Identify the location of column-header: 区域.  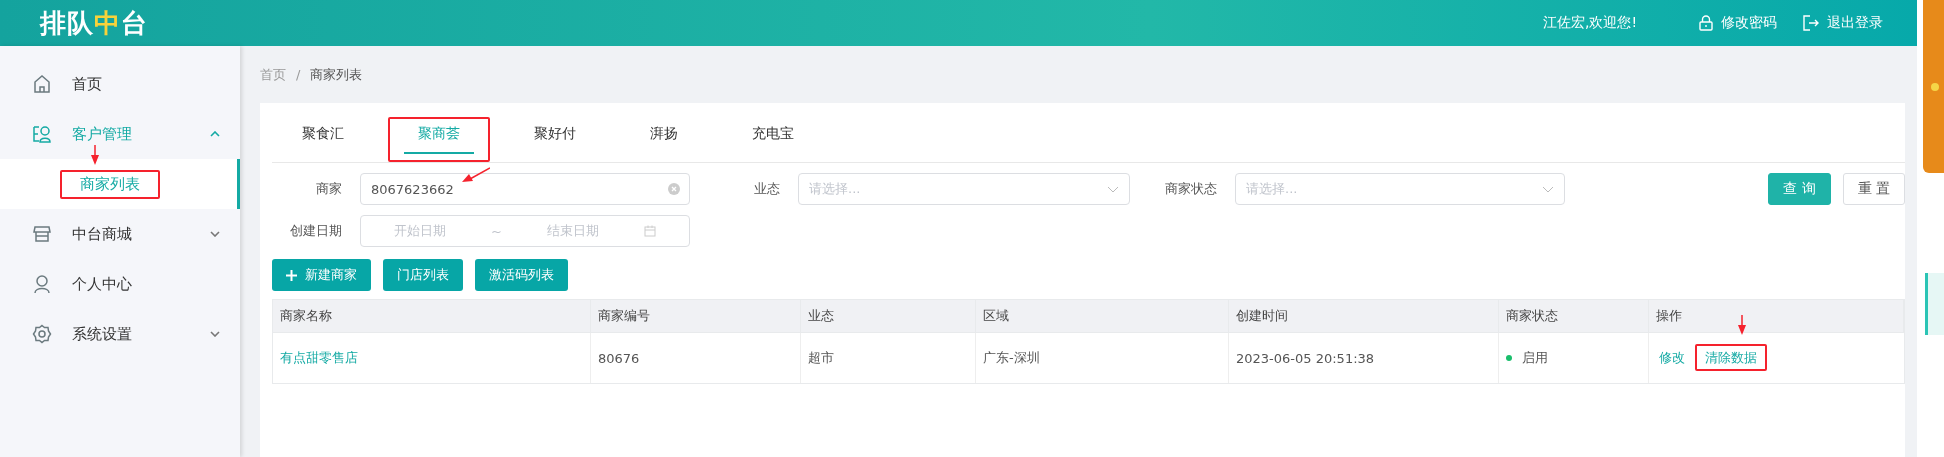
(1102, 316).